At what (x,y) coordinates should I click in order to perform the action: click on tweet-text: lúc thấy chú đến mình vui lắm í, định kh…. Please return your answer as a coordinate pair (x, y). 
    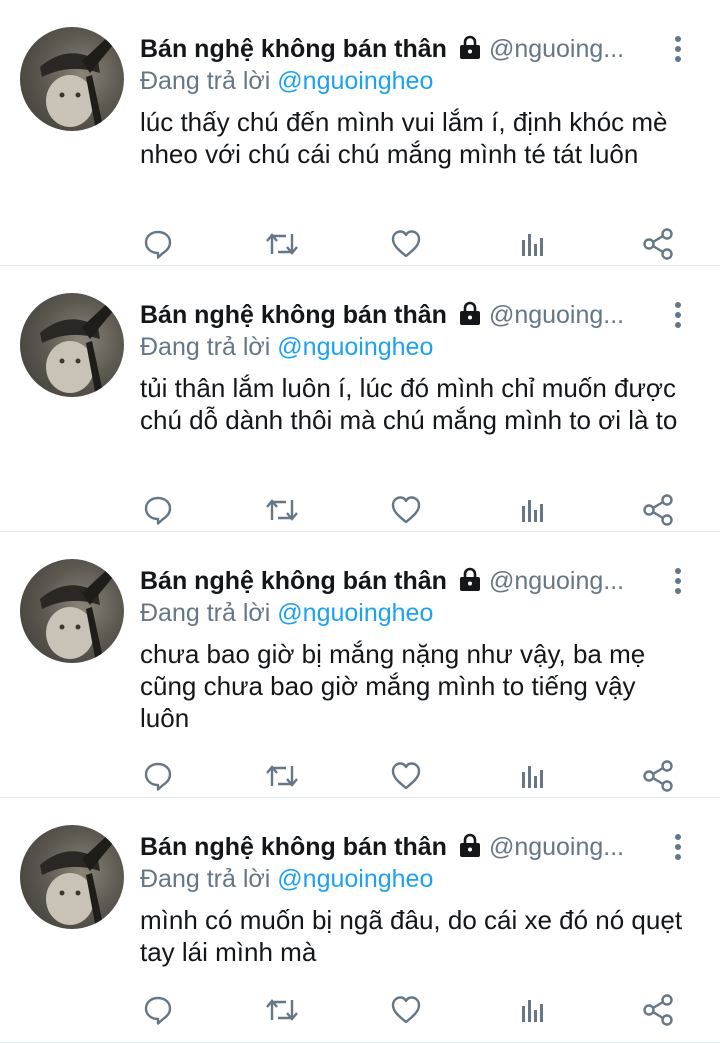
    Looking at the image, I should click on (404, 138).